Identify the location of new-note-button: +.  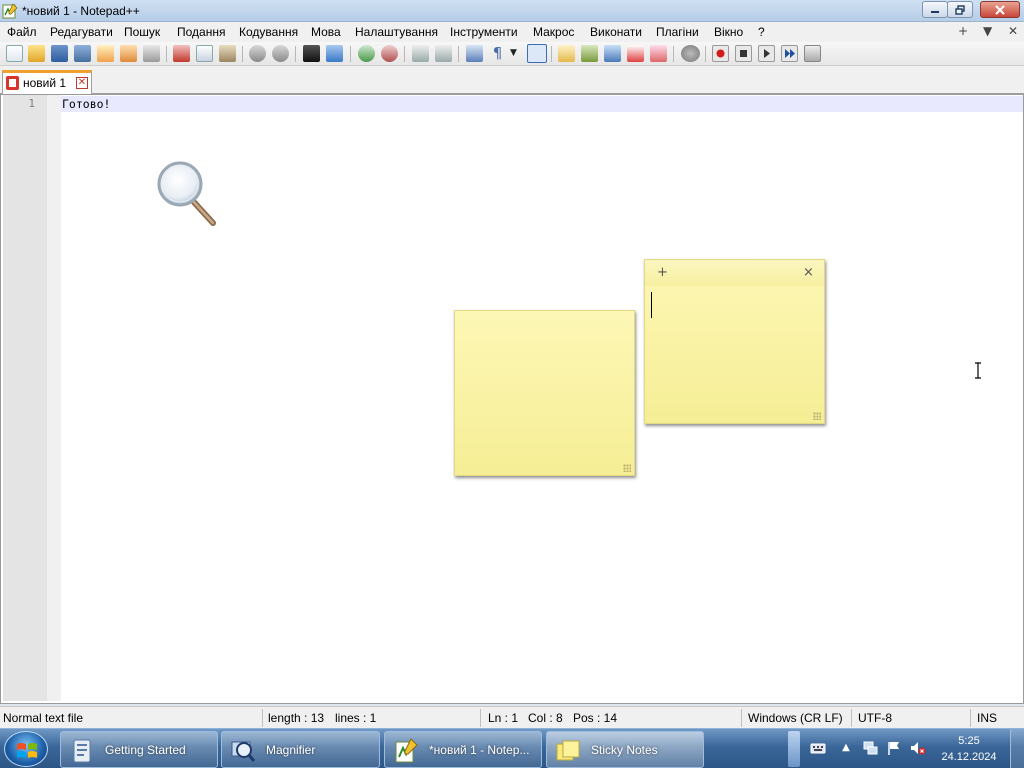
(662, 272).